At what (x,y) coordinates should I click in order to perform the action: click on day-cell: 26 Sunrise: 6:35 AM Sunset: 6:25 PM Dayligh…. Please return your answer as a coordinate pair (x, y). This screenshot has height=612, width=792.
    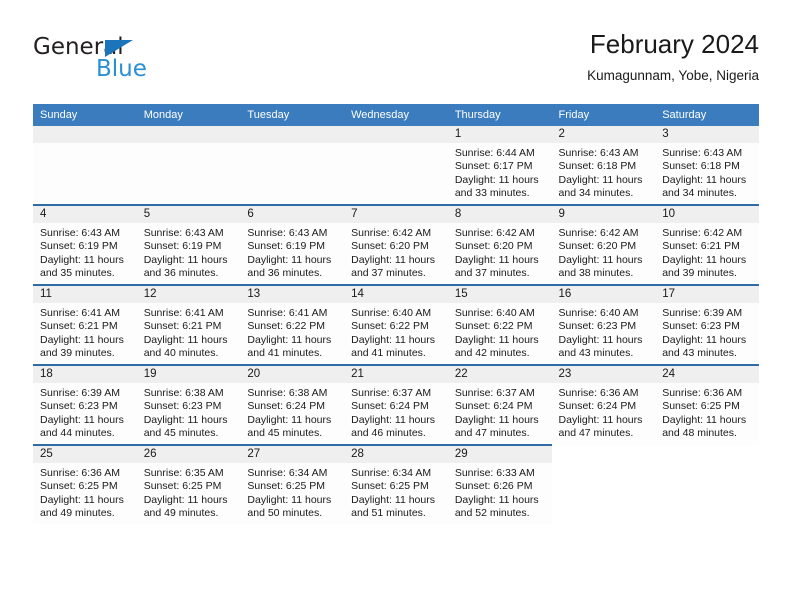
    Looking at the image, I should click on (188, 484).